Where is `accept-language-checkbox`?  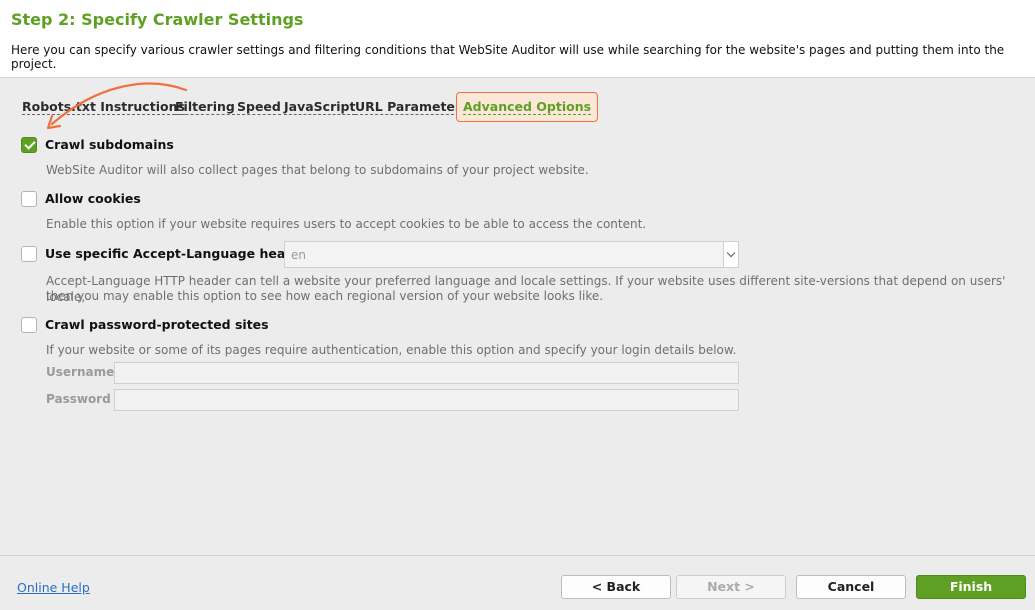 accept-language-checkbox is located at coordinates (29, 254).